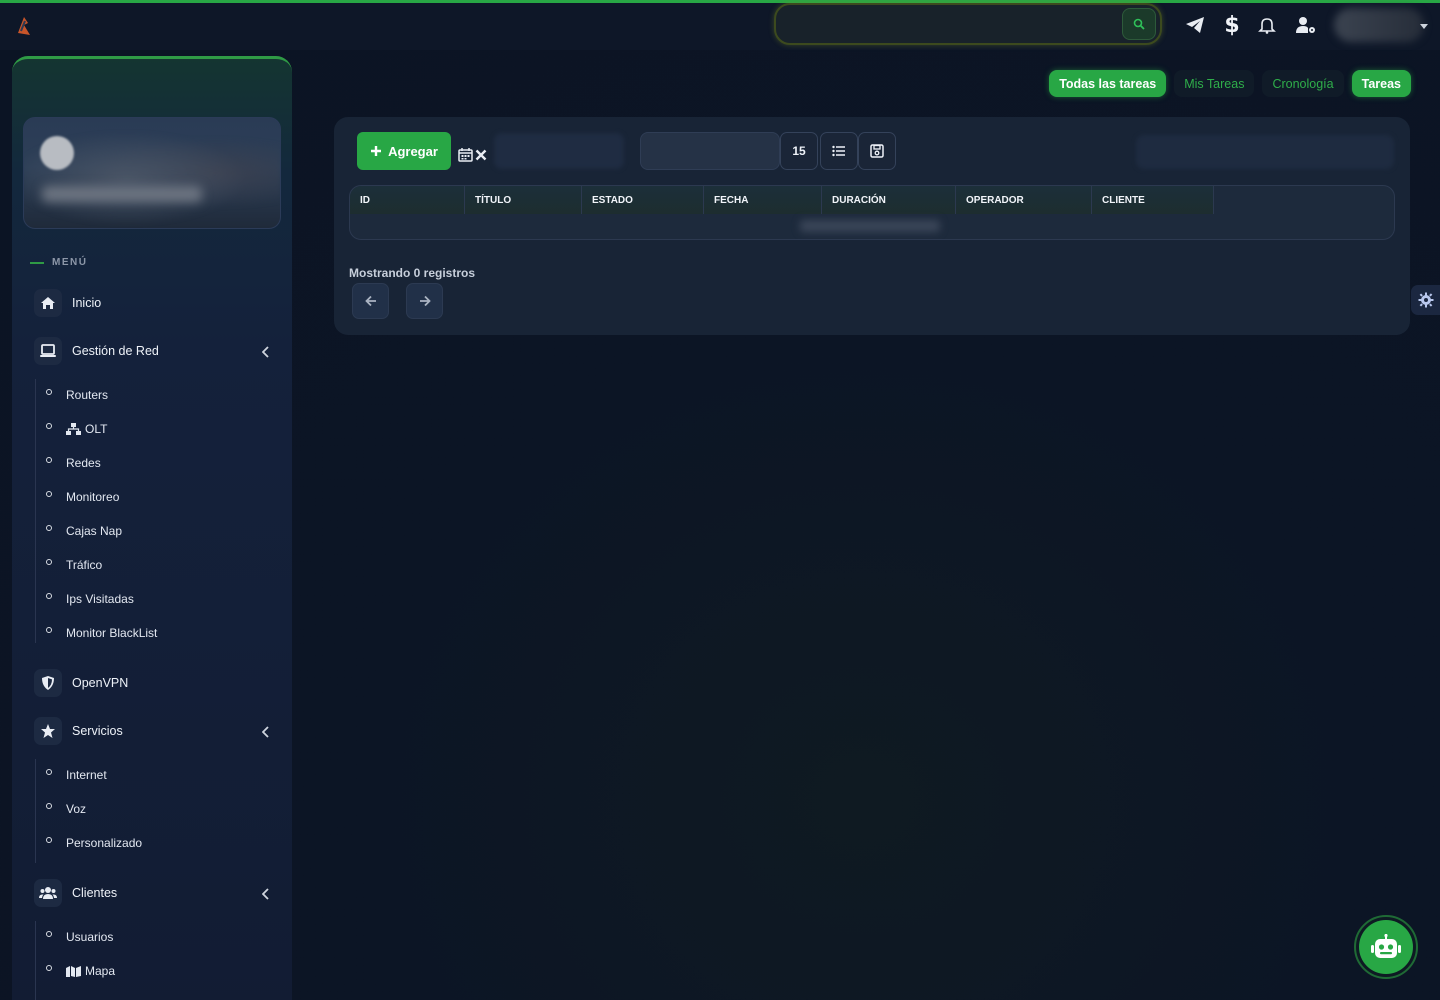 The width and height of the screenshot is (1440, 1000). Describe the element at coordinates (412, 273) in the screenshot. I see `table-info: Mostrando 0 registros` at that location.